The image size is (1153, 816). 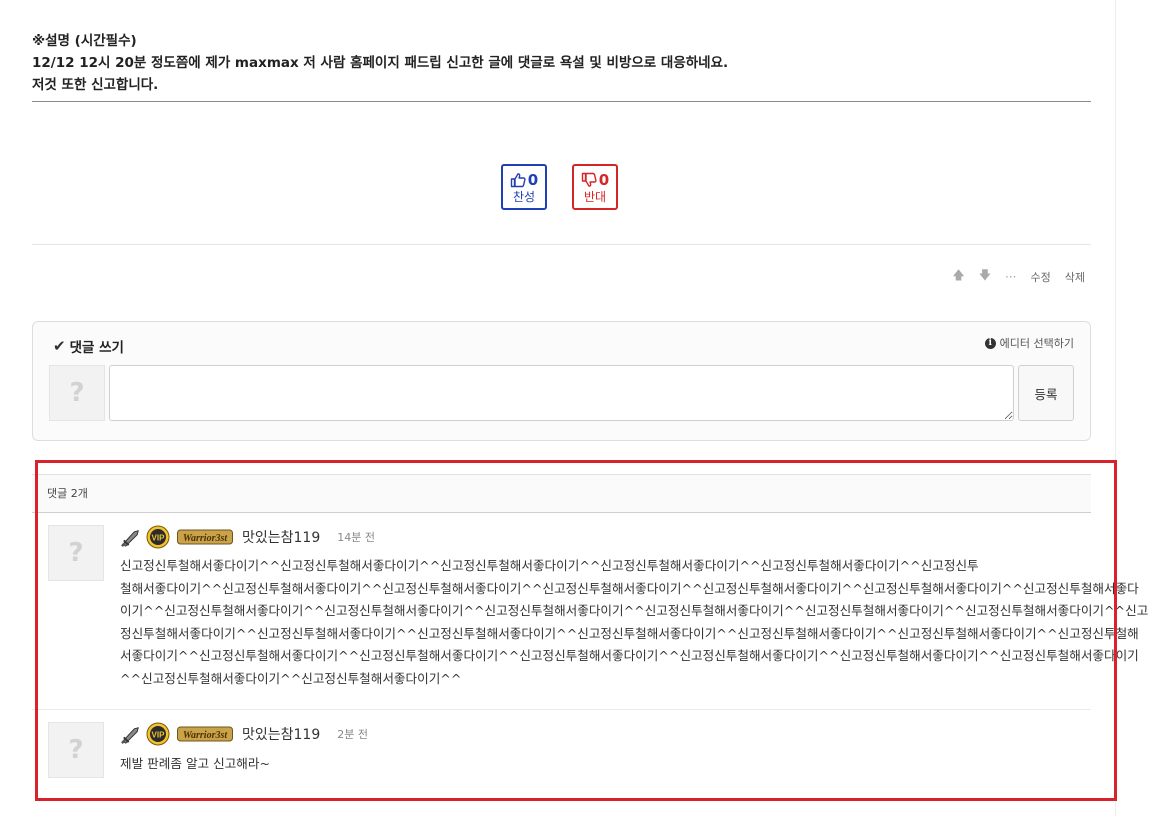 I want to click on comment-form-title-text: 댓글 쓰기, so click(x=96, y=348).